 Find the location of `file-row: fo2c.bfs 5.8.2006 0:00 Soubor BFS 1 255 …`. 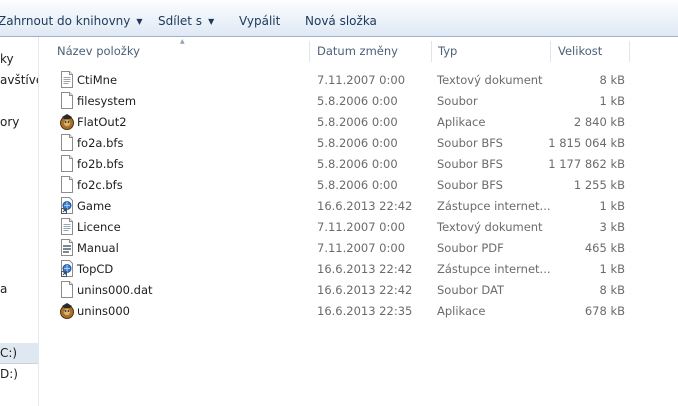

file-row: fo2c.bfs 5.8.2006 0:00 Soubor BFS 1 255 … is located at coordinates (358, 184).